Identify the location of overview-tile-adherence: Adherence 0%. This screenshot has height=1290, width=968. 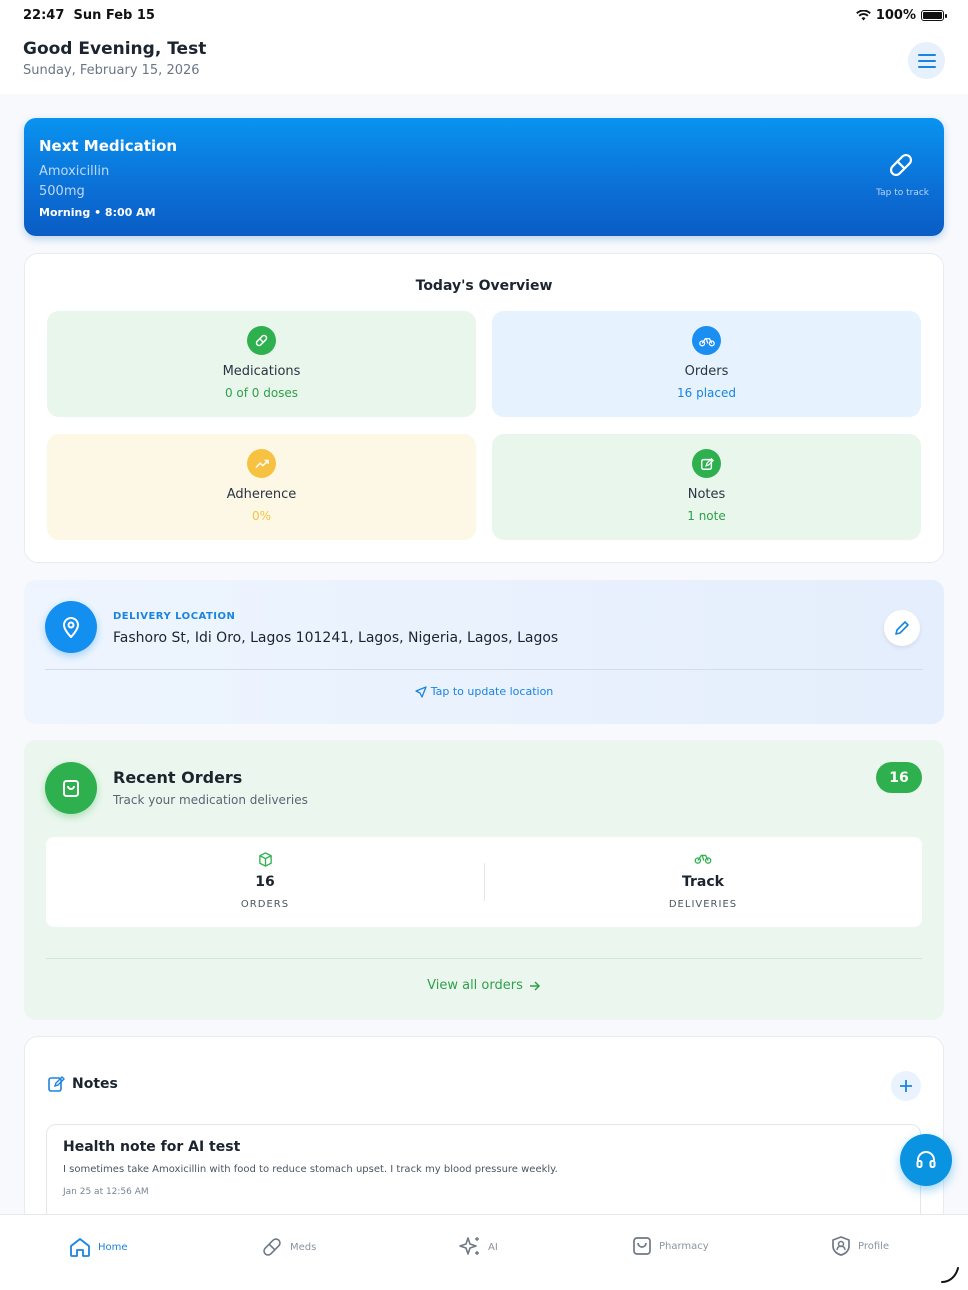
(261, 487).